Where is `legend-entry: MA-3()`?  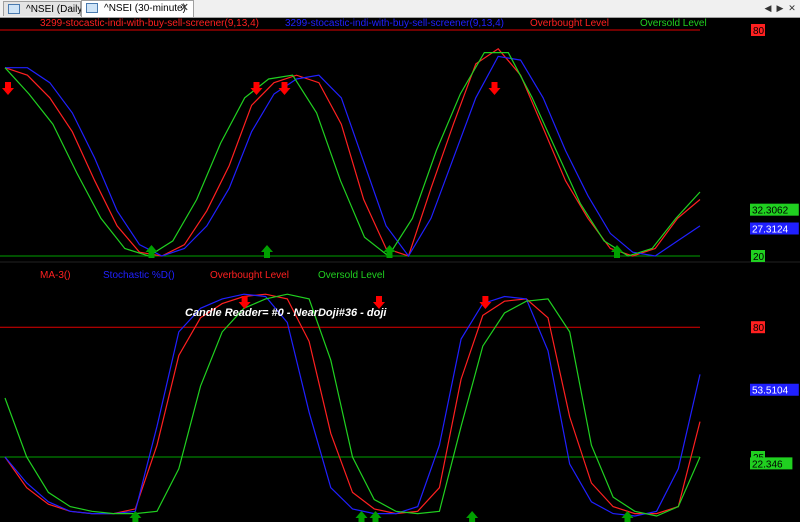 legend-entry: MA-3() is located at coordinates (55, 275).